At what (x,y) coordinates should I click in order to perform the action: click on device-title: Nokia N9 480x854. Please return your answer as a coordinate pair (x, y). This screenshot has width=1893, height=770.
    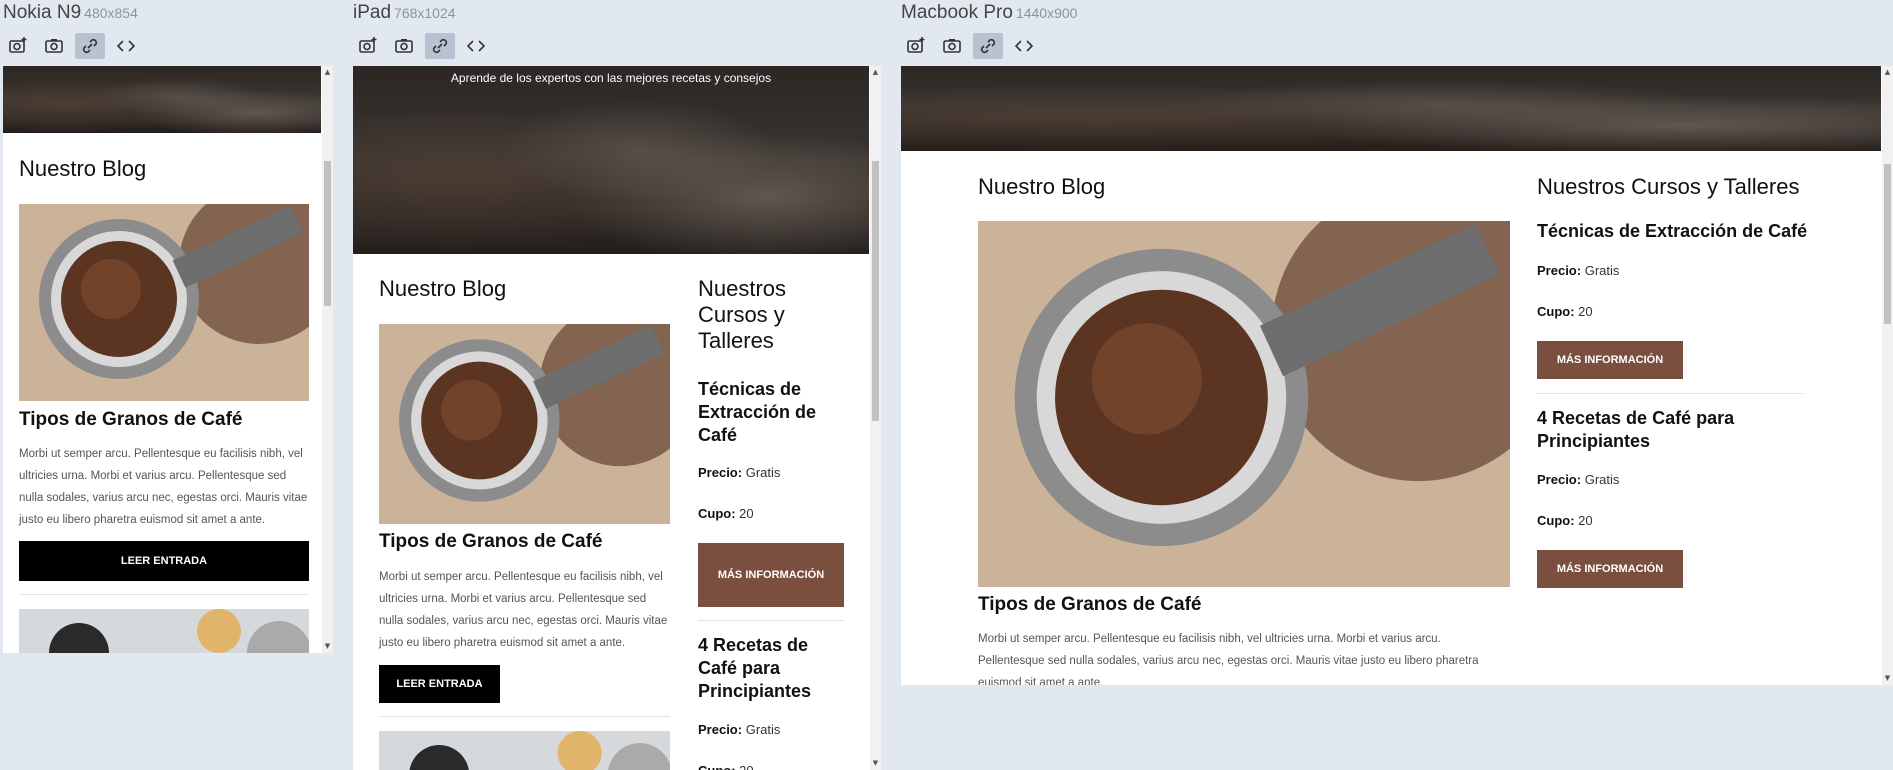
    Looking at the image, I should click on (70, 13).